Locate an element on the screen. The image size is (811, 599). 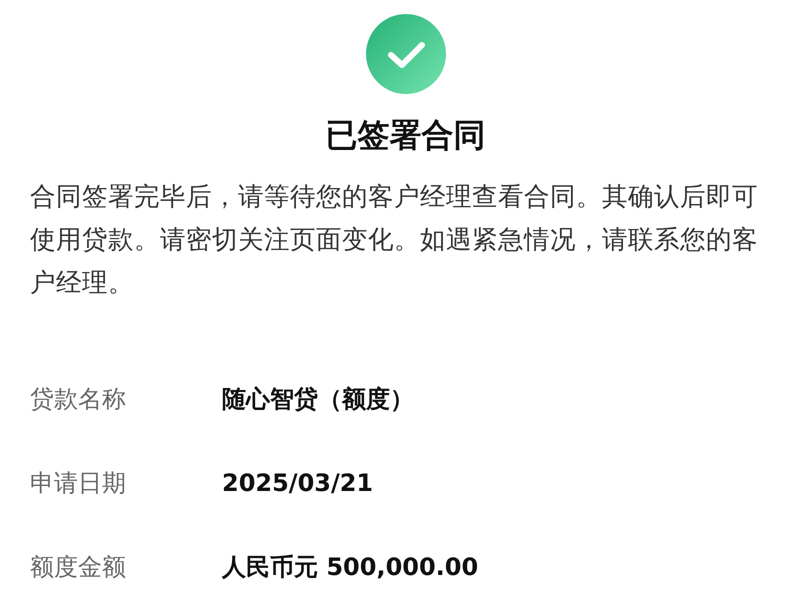
status-title: 已签署合同 is located at coordinates (406, 135).